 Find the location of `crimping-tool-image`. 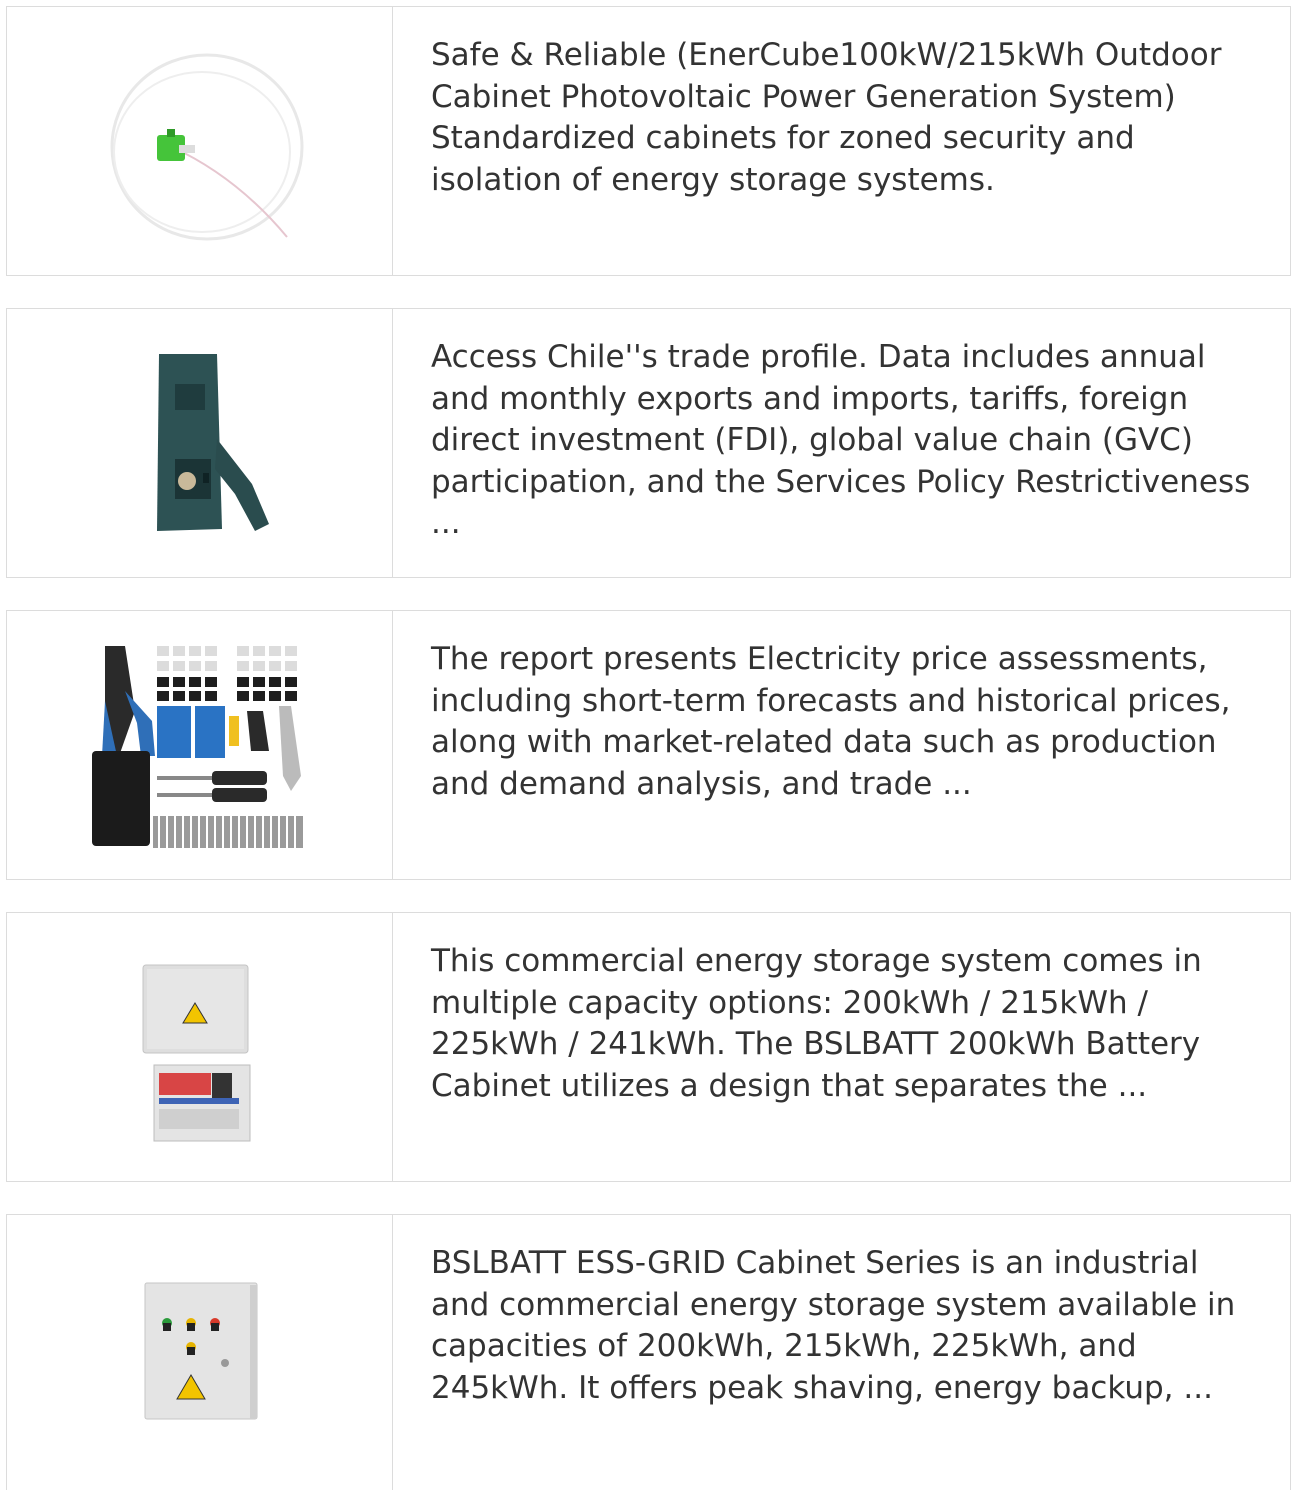

crimping-tool-image is located at coordinates (200, 443).